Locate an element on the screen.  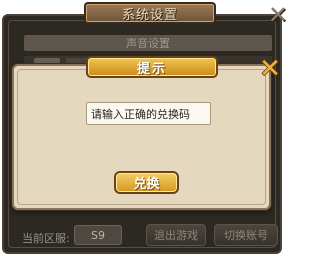
exit-game-button: 退出游戏 is located at coordinates (176, 235).